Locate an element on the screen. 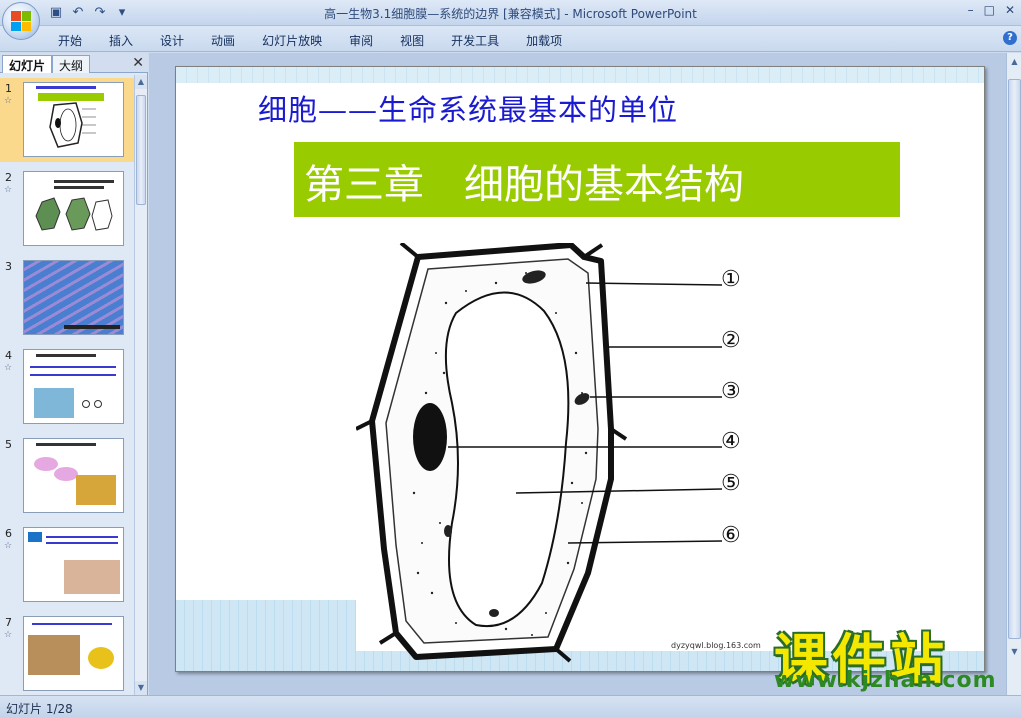 The height and width of the screenshot is (718, 1021). tab-insert: 插入 is located at coordinates (121, 40).